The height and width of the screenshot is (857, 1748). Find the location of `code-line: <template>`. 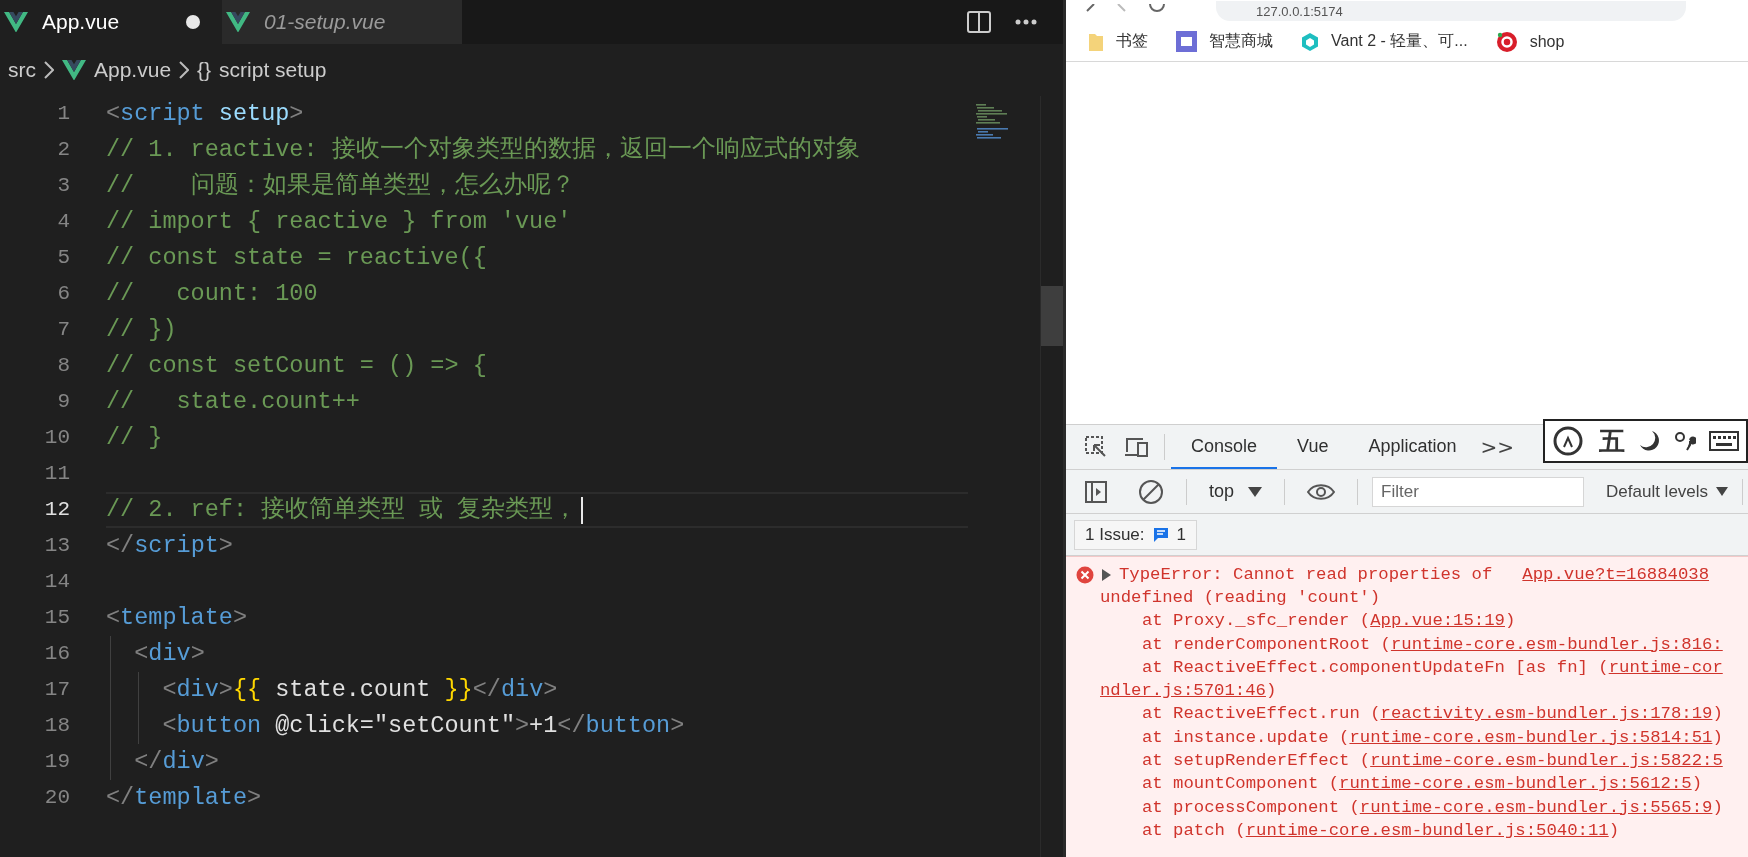

code-line: <template> is located at coordinates (177, 618).